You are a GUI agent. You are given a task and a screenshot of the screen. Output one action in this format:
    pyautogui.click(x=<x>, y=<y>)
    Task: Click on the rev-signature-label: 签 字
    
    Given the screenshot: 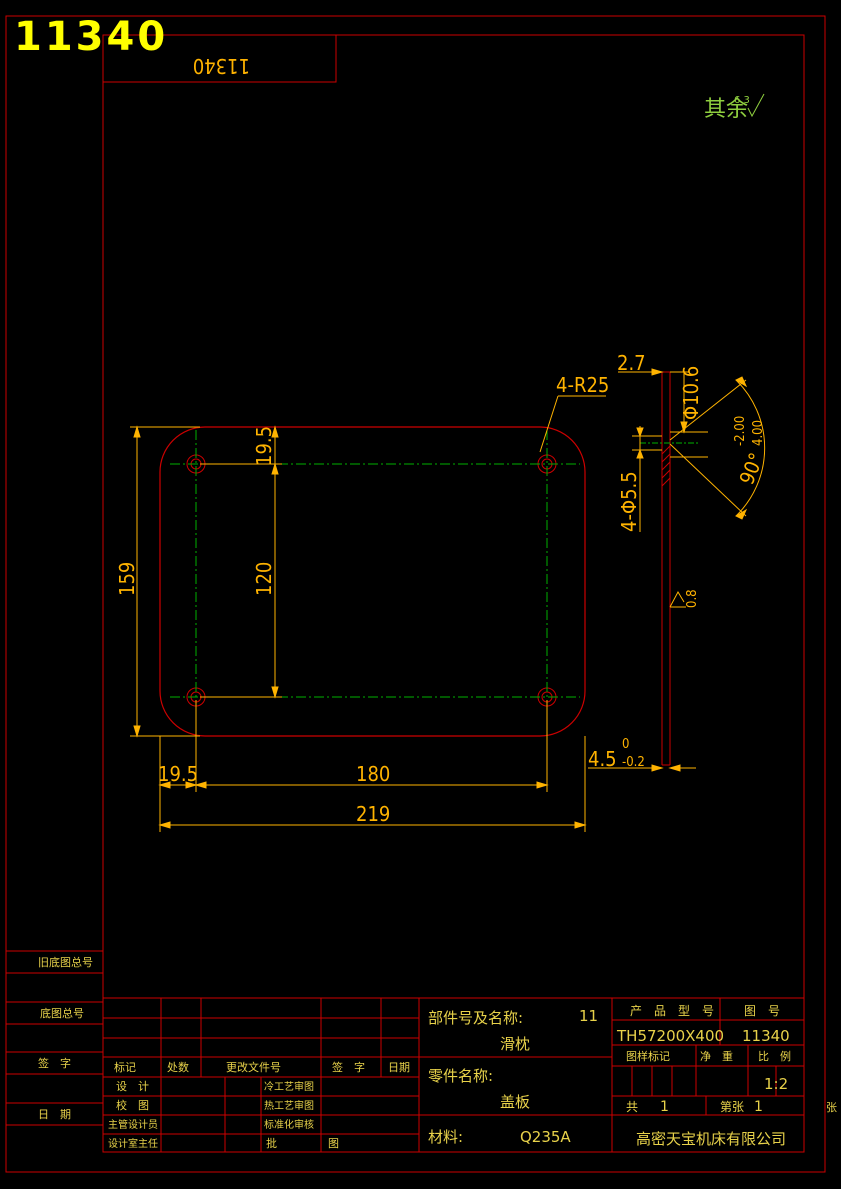 What is the action you would take?
    pyautogui.click(x=348, y=1067)
    